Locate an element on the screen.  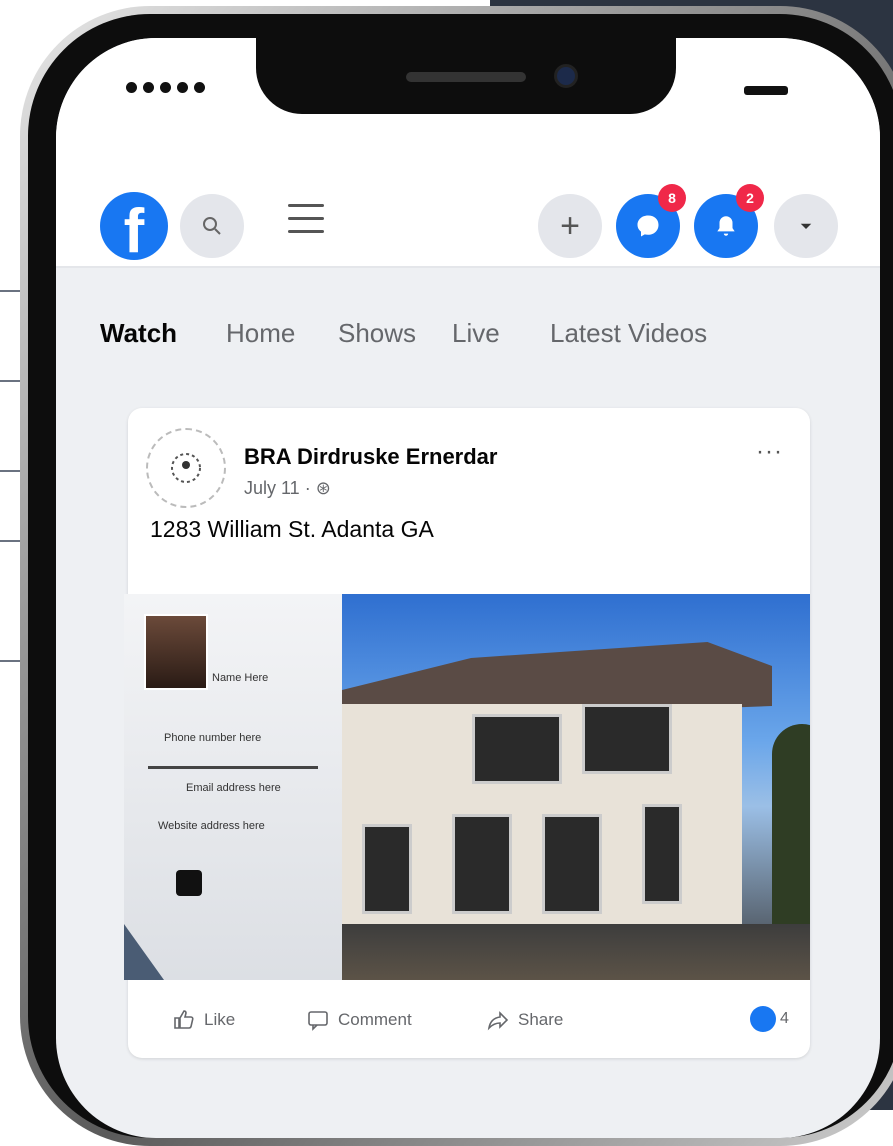
flyer-line-2: Email address here is located at coordinates (233, 788).